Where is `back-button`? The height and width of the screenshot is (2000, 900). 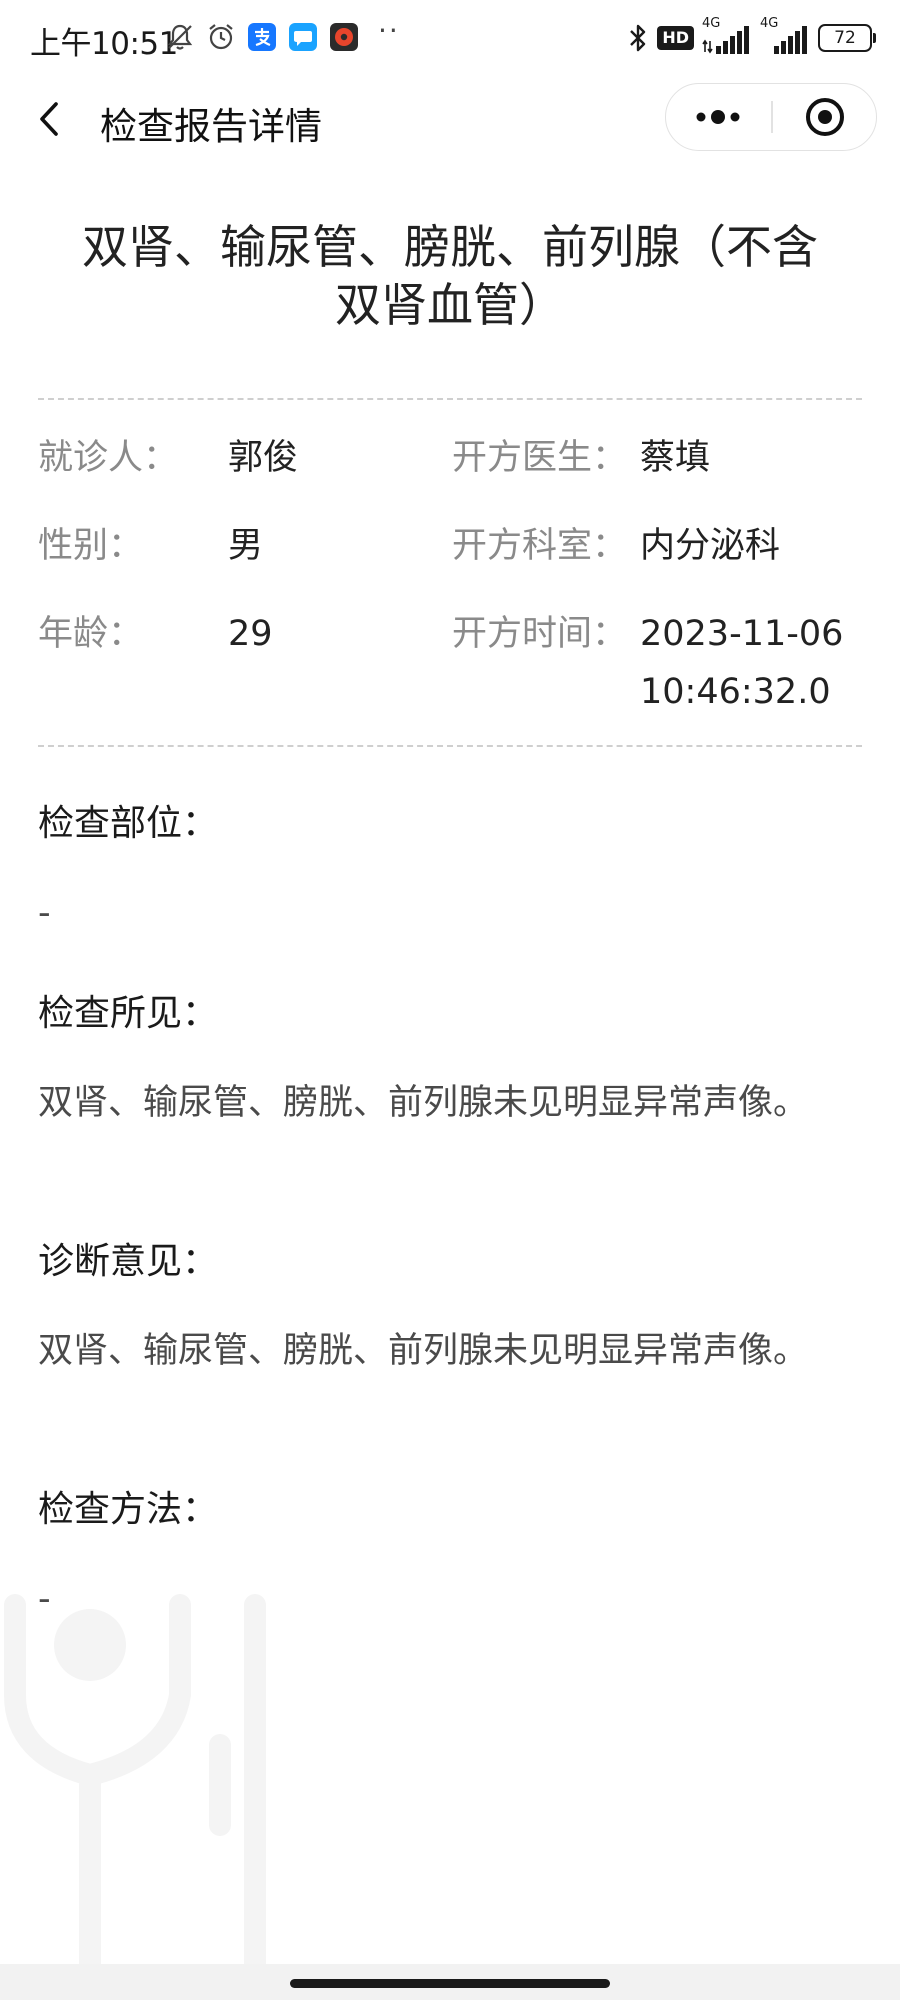 back-button is located at coordinates (50, 119).